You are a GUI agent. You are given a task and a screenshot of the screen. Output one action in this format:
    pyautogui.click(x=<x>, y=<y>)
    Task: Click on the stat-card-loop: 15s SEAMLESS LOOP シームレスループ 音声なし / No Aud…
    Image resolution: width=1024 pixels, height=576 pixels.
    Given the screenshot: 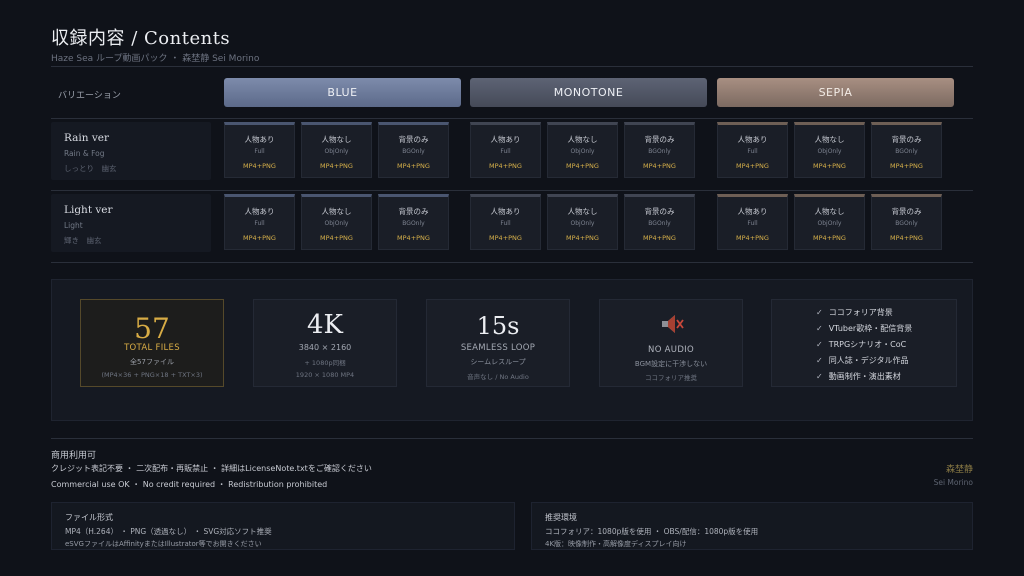 What is the action you would take?
    pyautogui.click(x=498, y=343)
    